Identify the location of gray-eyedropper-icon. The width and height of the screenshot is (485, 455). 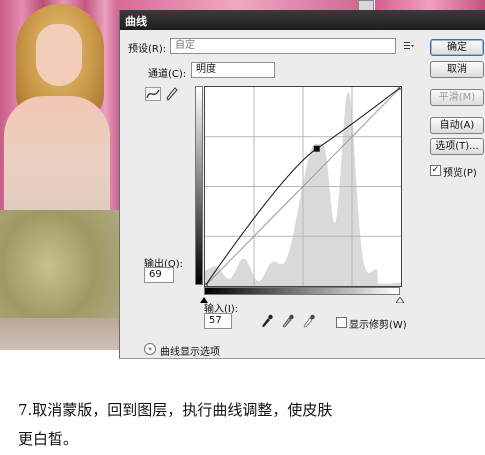
(288, 321).